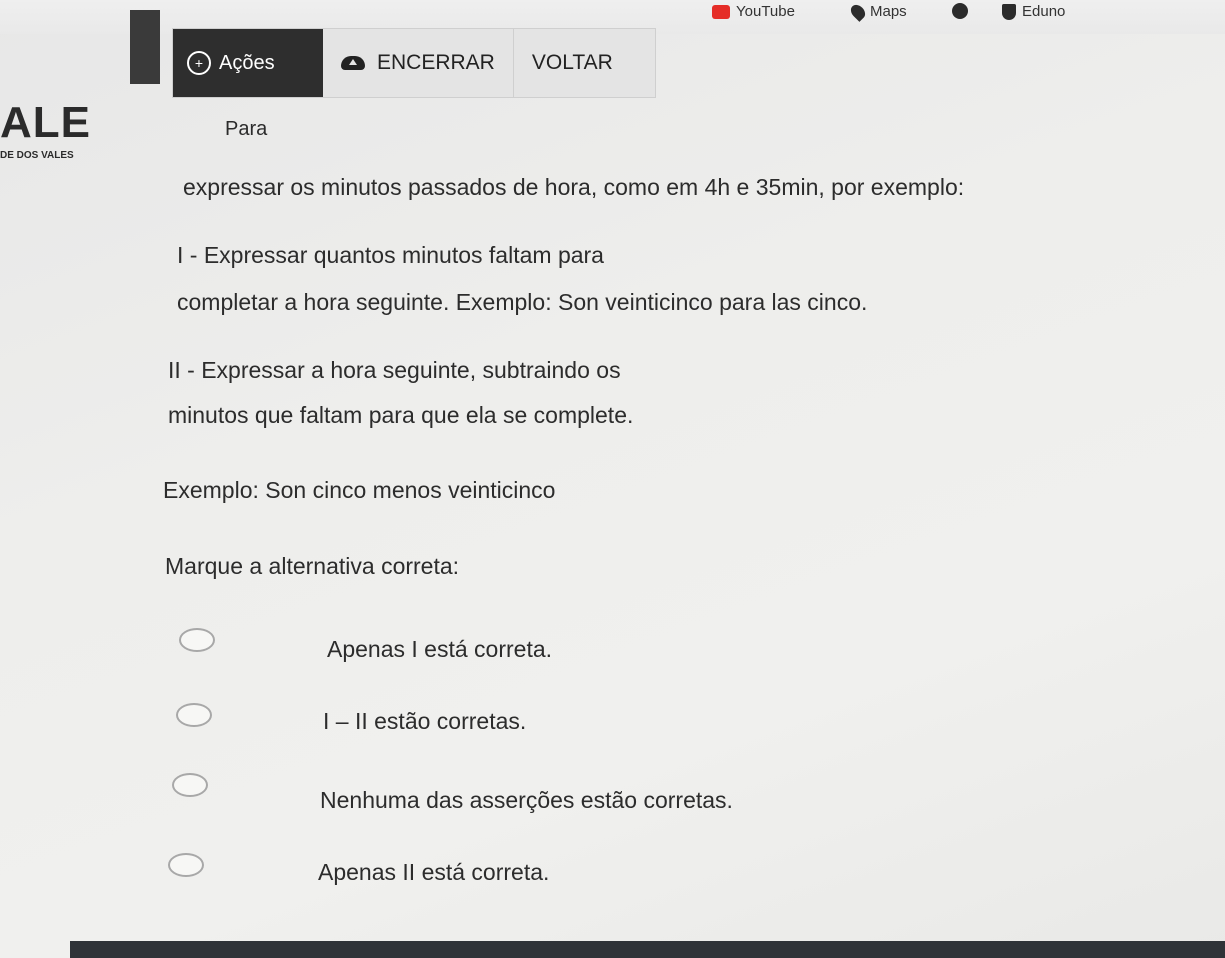  I want to click on option-1-radio, so click(197, 640).